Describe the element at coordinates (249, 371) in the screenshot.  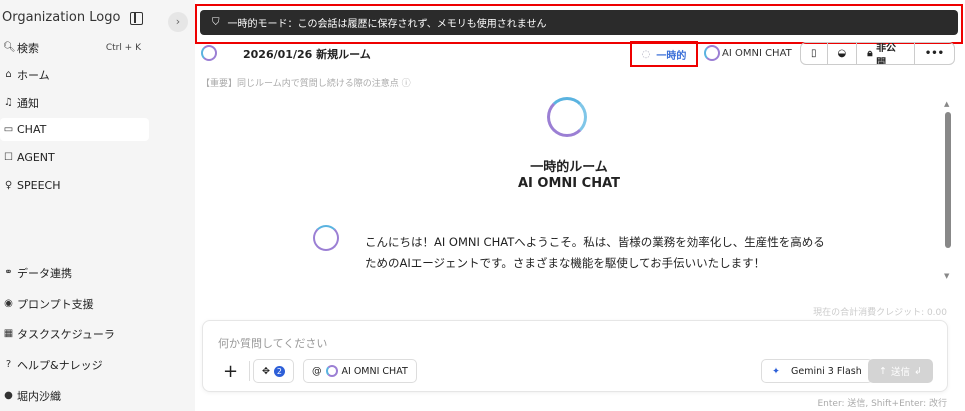
I see `divider` at that location.